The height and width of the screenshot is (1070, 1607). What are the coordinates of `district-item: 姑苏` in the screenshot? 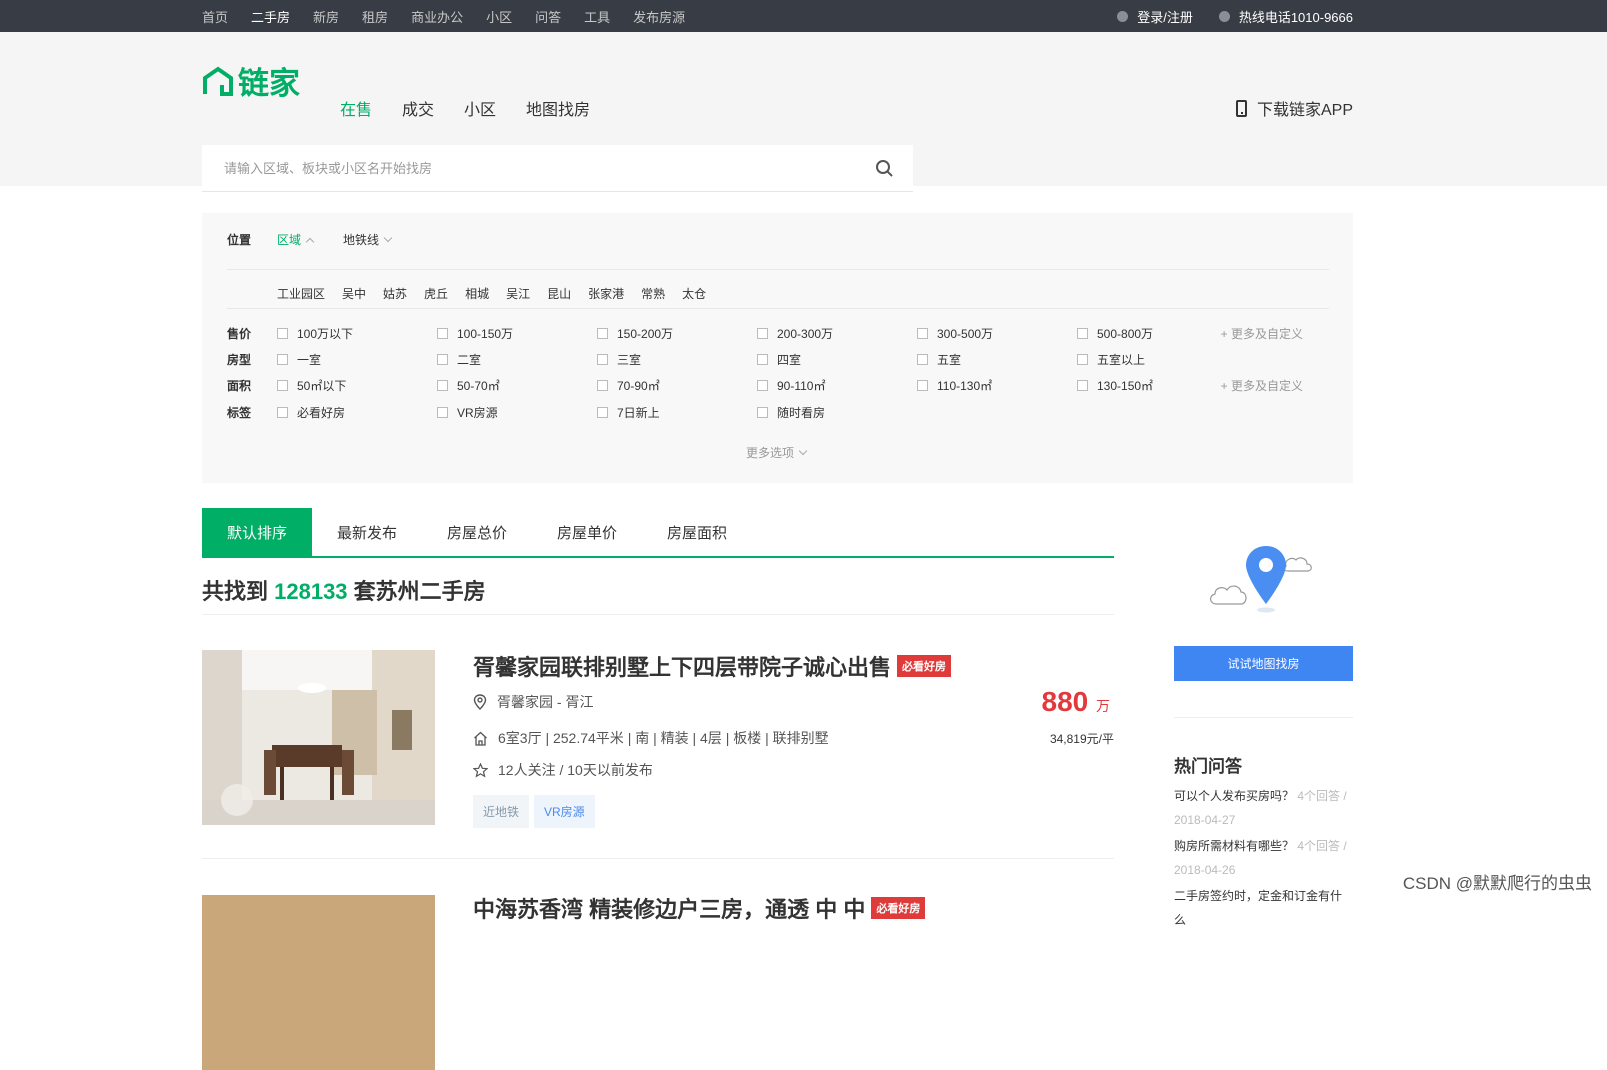 It's located at (395, 293).